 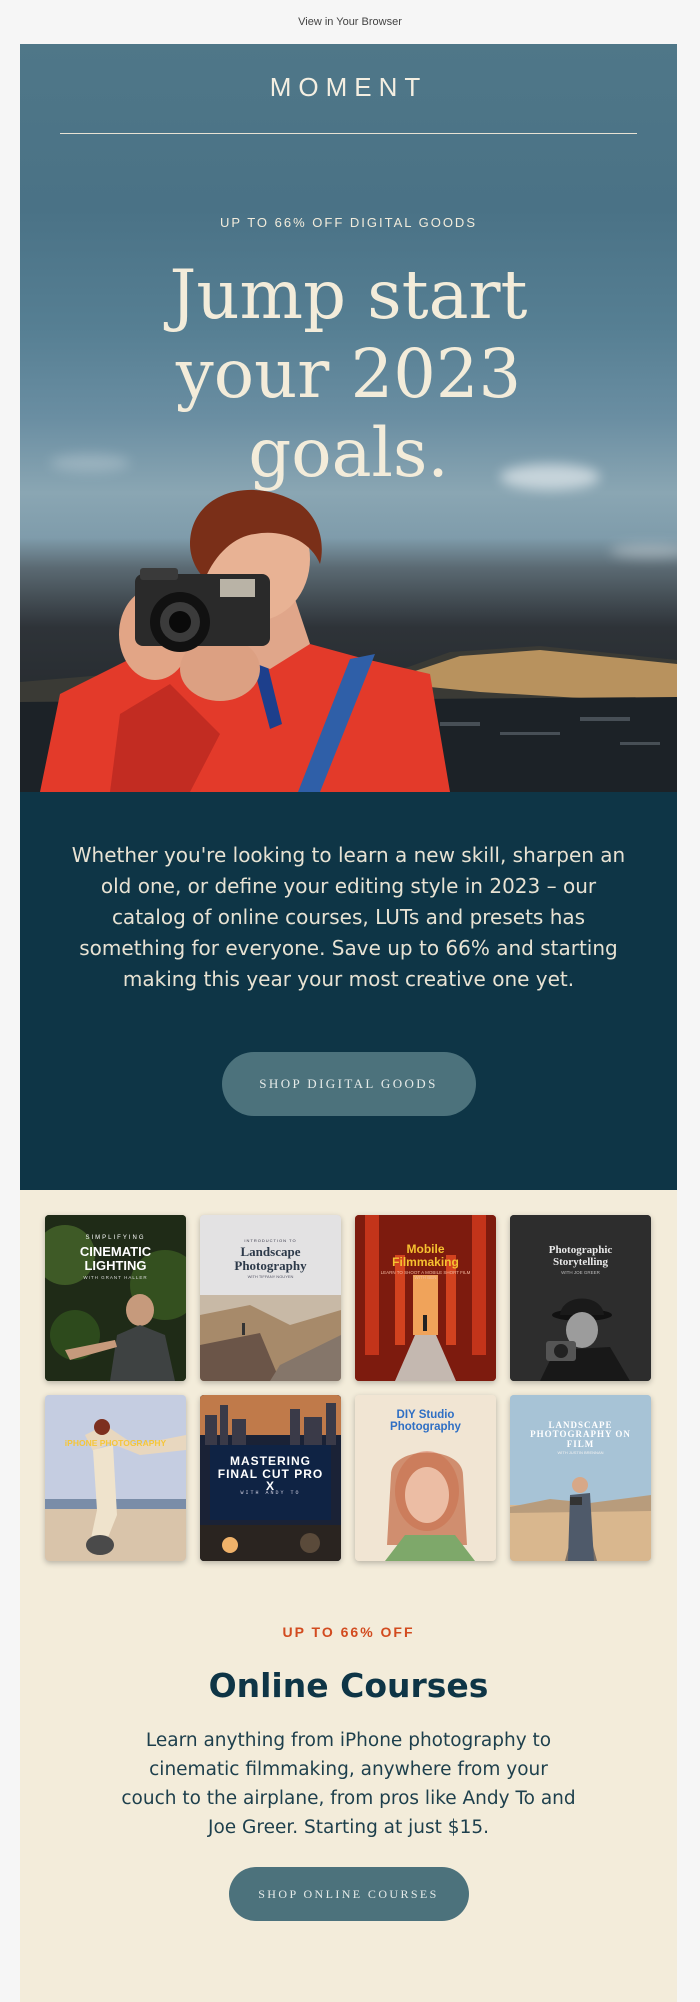 I want to click on course-card-title: CINEMATIC LIGHTING, so click(x=115, y=1258).